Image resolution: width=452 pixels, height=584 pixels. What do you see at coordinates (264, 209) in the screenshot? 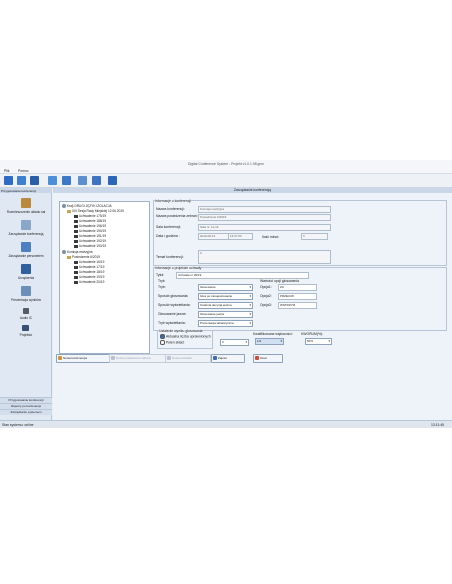
I see `conference-name-field: Komisja rewizyjna` at bounding box center [264, 209].